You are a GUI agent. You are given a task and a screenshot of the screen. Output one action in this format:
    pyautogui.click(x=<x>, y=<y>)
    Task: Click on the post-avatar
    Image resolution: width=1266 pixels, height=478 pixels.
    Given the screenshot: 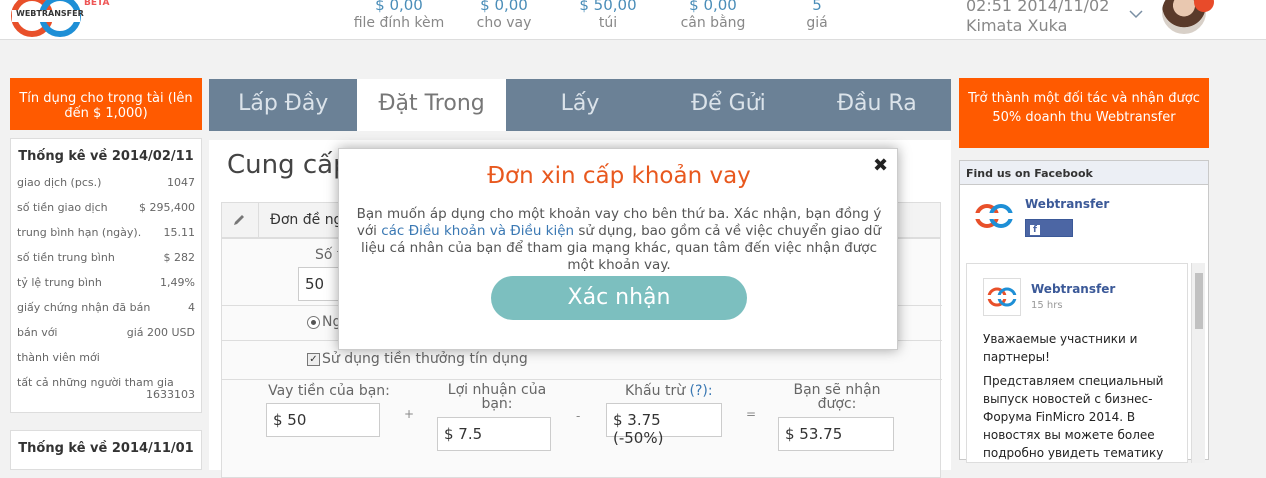 What is the action you would take?
    pyautogui.click(x=1002, y=297)
    